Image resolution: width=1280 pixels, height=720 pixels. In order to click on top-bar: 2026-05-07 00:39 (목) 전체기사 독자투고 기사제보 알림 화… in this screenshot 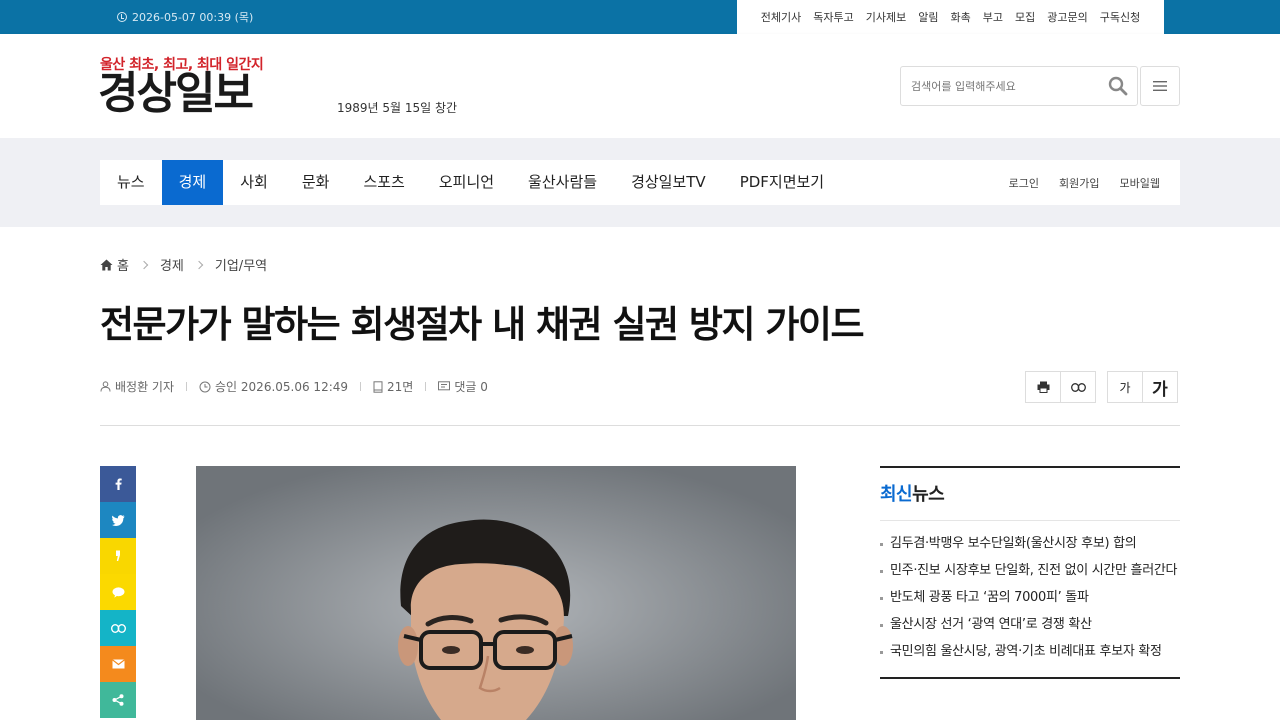, I will do `click(640, 17)`.